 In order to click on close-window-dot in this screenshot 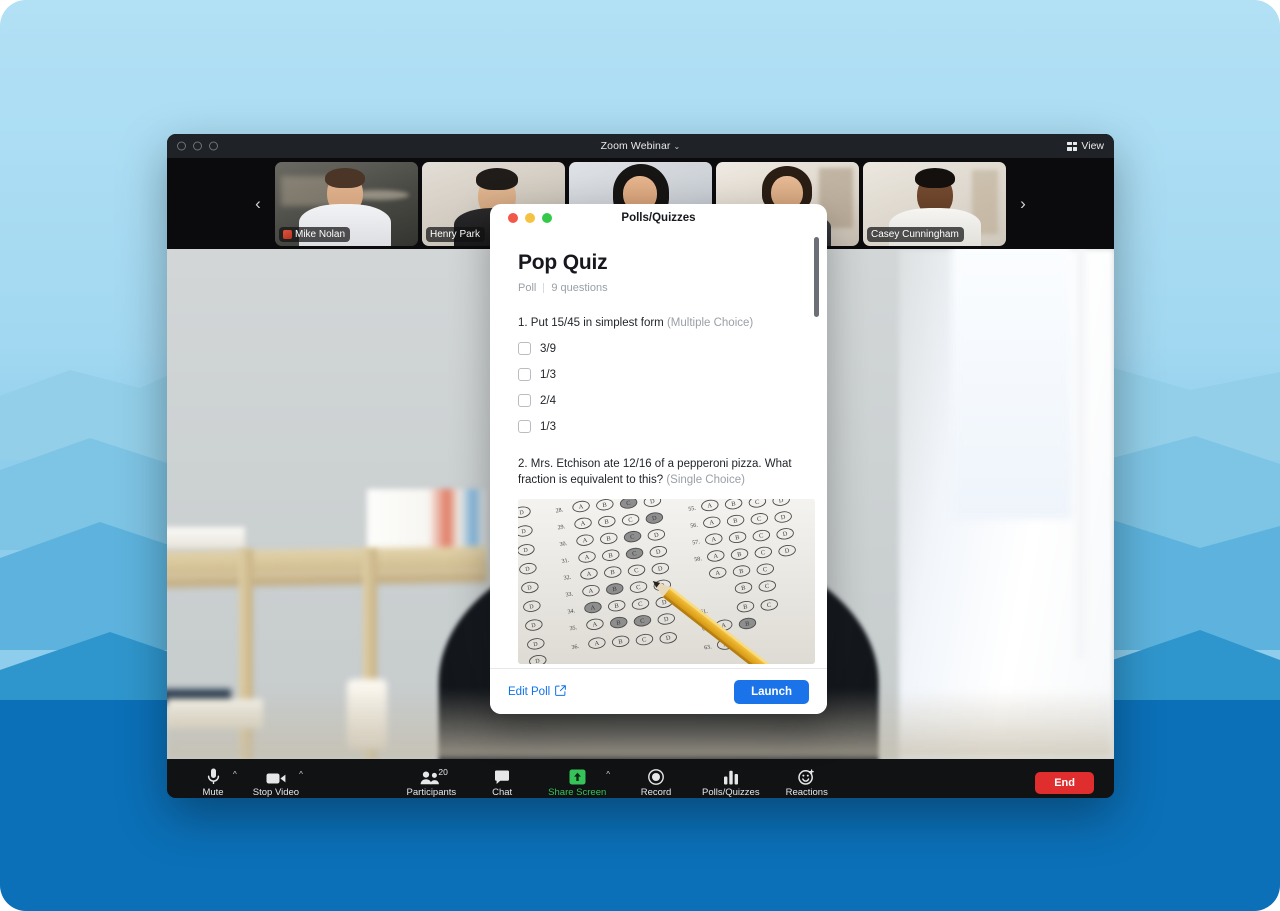, I will do `click(181, 146)`.